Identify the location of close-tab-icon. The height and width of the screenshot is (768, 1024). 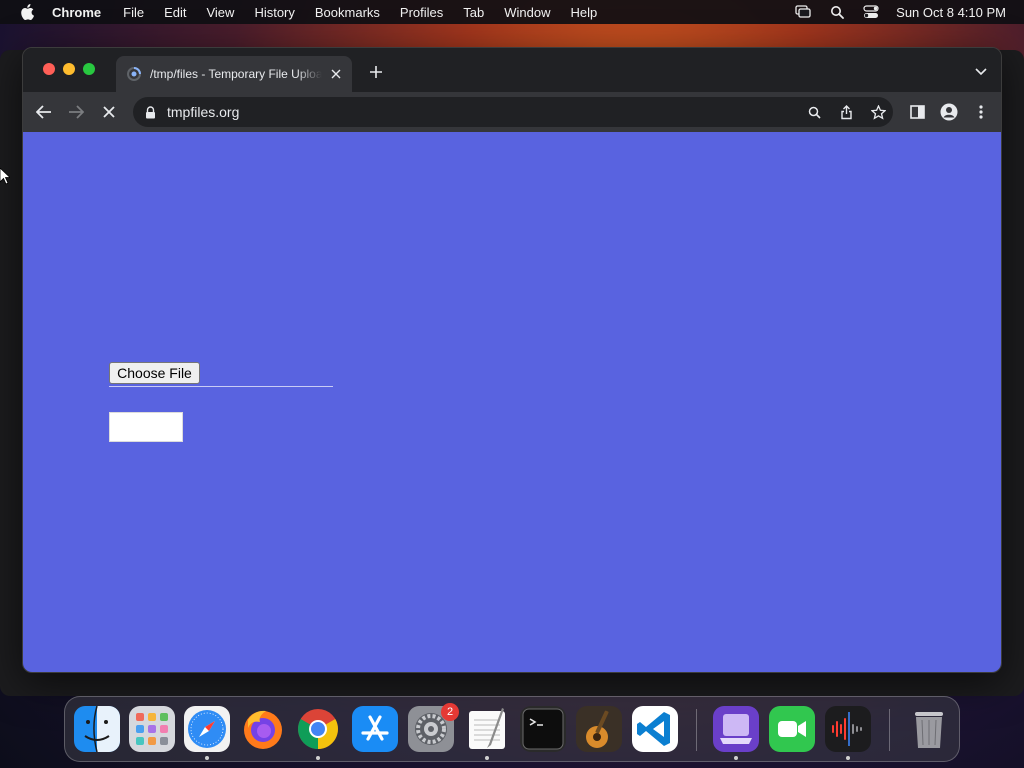
(336, 74).